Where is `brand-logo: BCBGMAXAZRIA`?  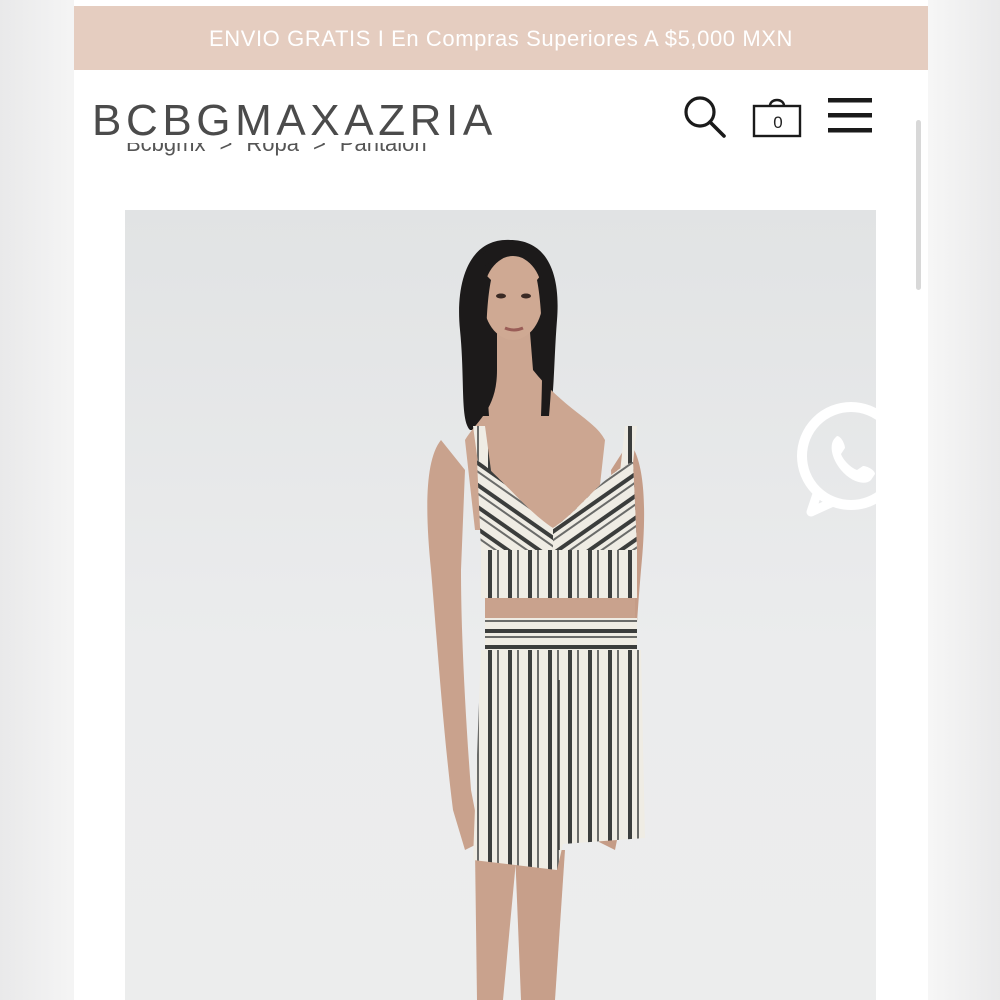 brand-logo: BCBGMAXAZRIA is located at coordinates (294, 121).